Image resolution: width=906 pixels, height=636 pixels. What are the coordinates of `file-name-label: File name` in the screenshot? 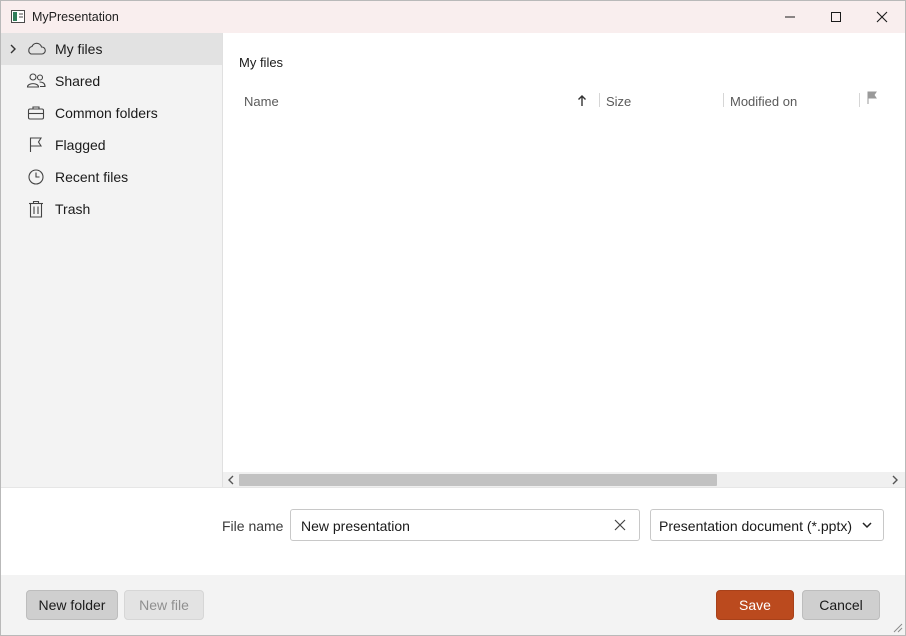 It's located at (253, 526).